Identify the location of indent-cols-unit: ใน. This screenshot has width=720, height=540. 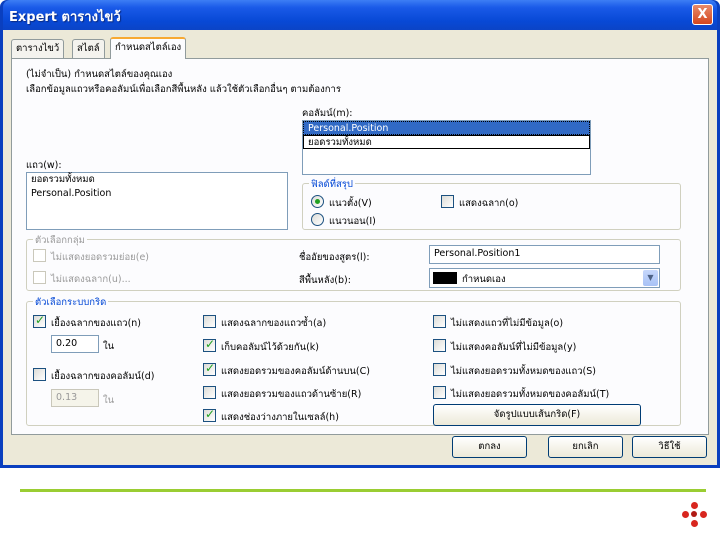
(109, 400).